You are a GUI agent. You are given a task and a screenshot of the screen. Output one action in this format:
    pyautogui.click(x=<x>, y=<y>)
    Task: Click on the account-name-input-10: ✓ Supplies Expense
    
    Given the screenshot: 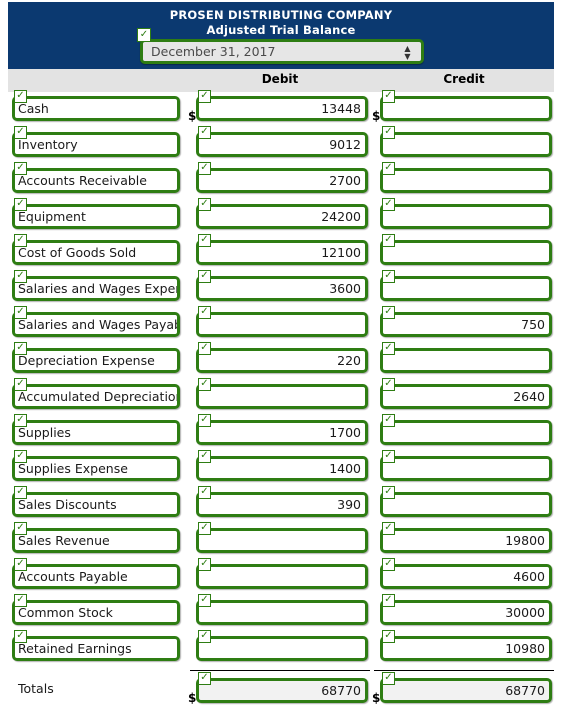 What is the action you would take?
    pyautogui.click(x=96, y=465)
    